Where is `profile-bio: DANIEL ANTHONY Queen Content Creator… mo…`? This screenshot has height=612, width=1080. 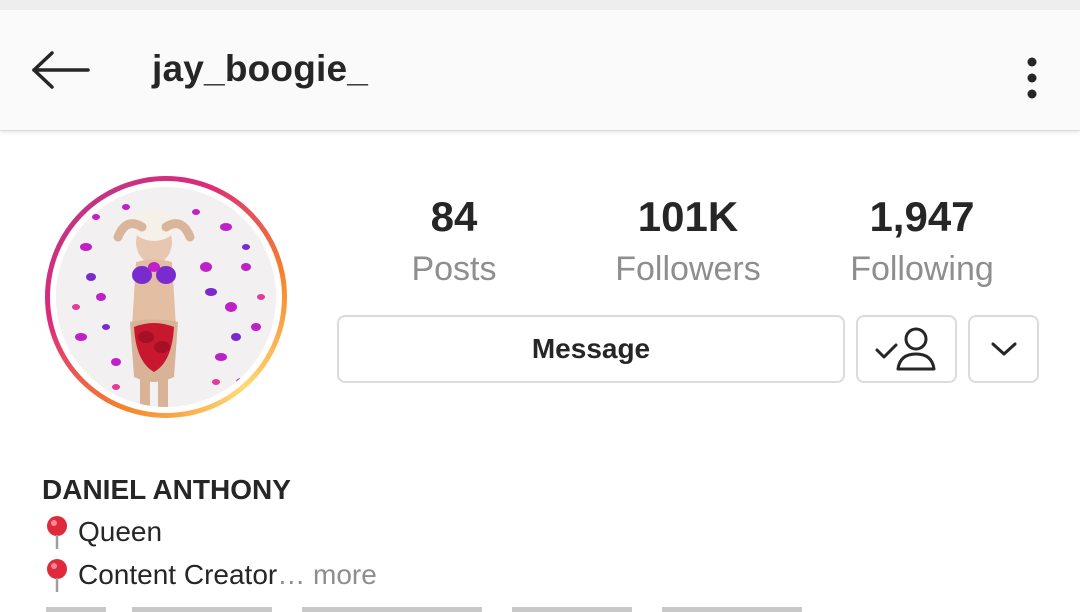 profile-bio: DANIEL ANTHONY Queen Content Creator… mo… is located at coordinates (209, 533).